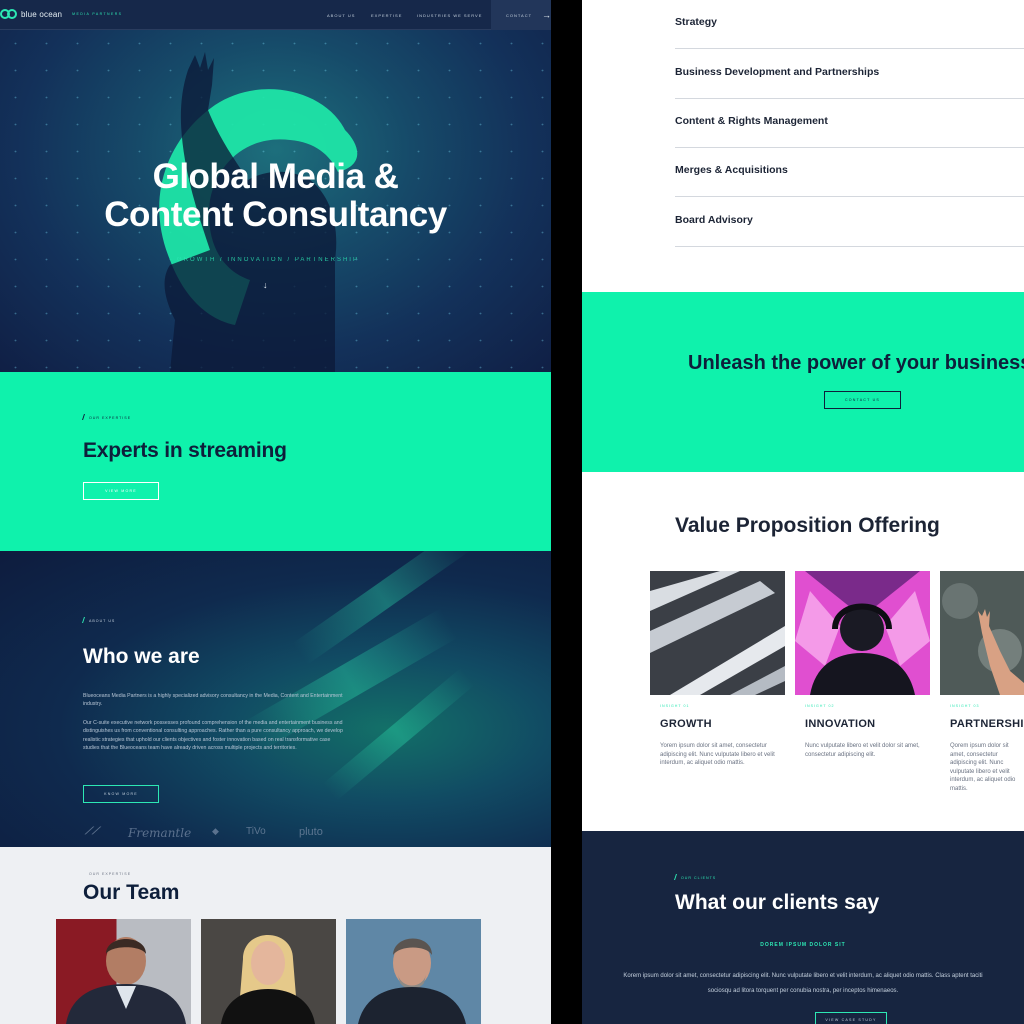  I want to click on testimonial-subtitle: DOREM IPSUM DOLOR SIT, so click(803, 945).